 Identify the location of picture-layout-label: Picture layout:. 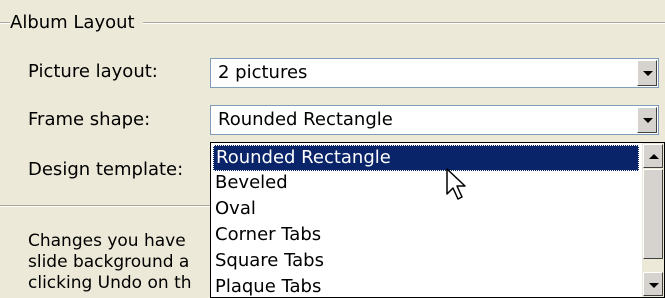
(93, 71).